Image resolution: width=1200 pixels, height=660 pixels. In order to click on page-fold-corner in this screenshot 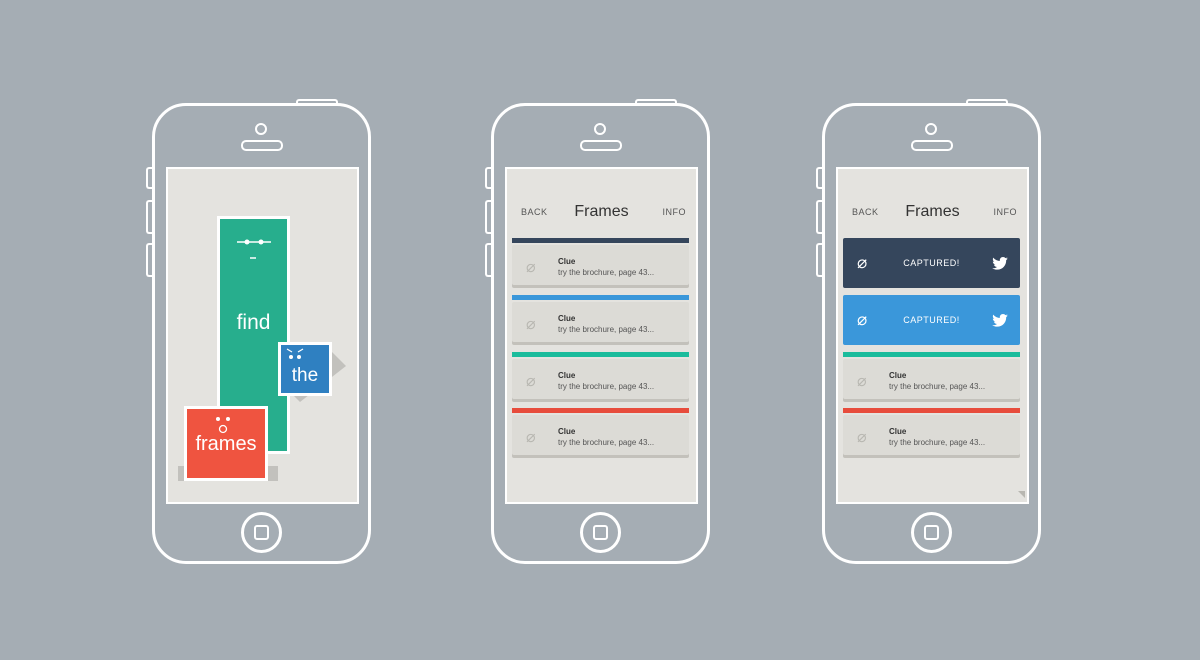, I will do `click(1021, 494)`.